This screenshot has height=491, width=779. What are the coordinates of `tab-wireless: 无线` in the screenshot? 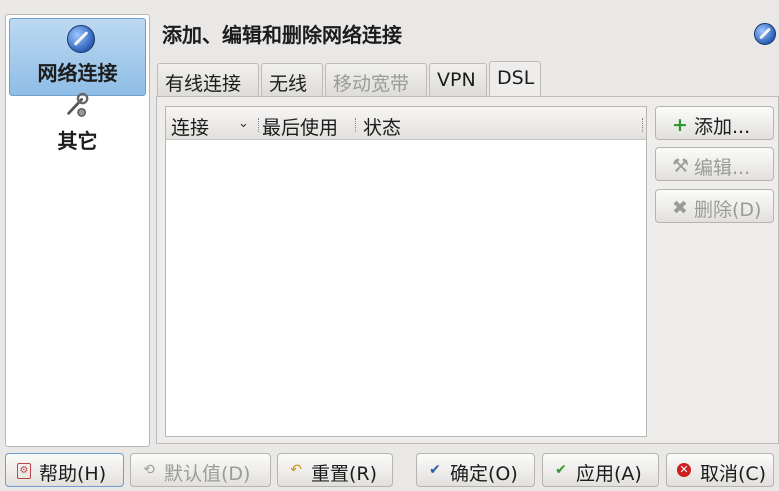 It's located at (292, 79).